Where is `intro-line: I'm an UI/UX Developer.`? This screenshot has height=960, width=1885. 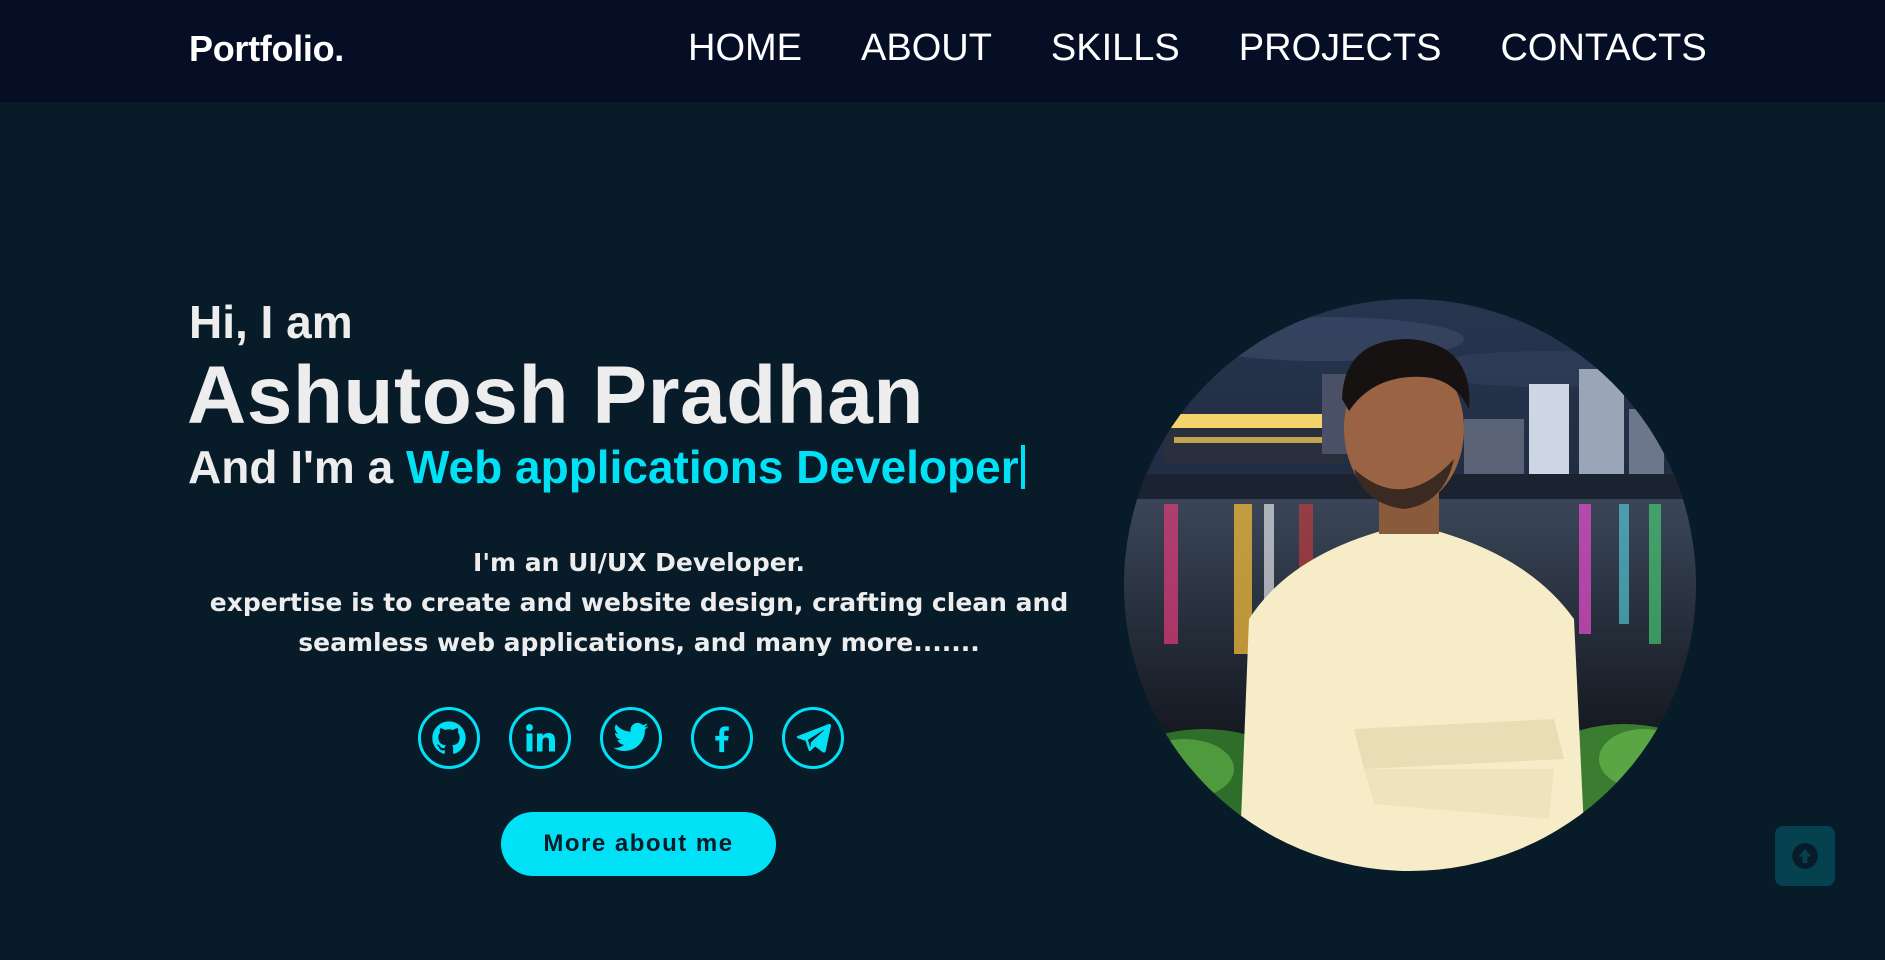 intro-line: I'm an UI/UX Developer. is located at coordinates (639, 562).